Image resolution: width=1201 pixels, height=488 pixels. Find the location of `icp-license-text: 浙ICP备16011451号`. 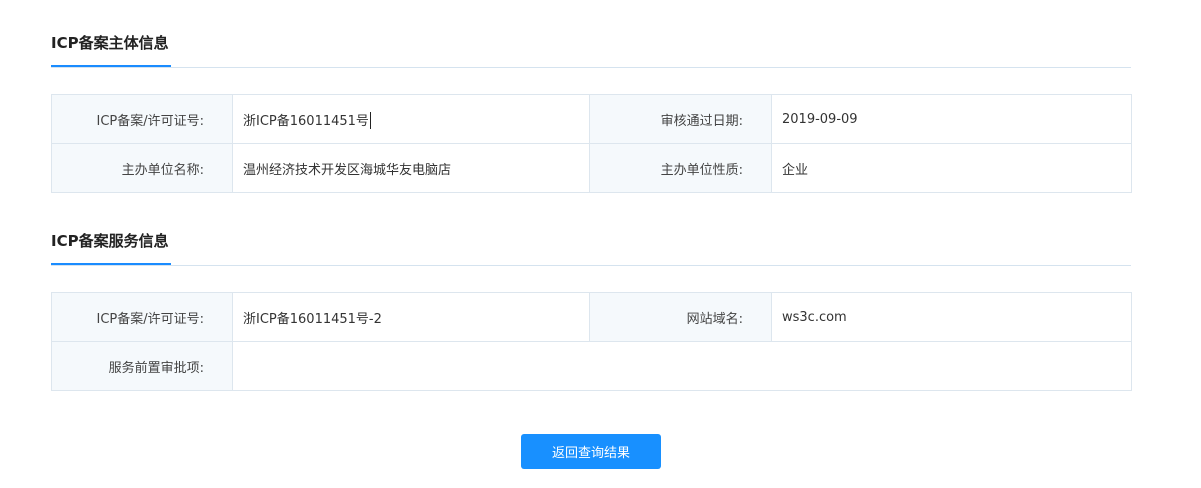

icp-license-text: 浙ICP备16011451号 is located at coordinates (306, 121).